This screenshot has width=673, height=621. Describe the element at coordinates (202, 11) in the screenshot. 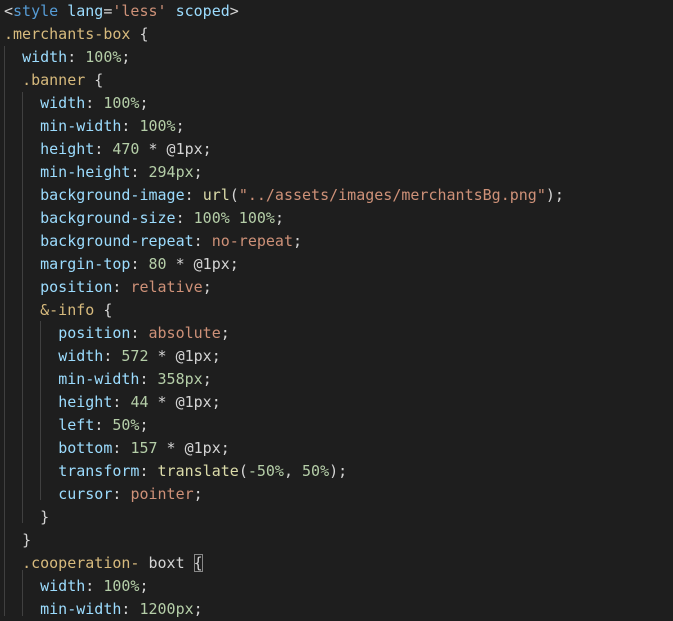

I see `code-token: scoped` at that location.